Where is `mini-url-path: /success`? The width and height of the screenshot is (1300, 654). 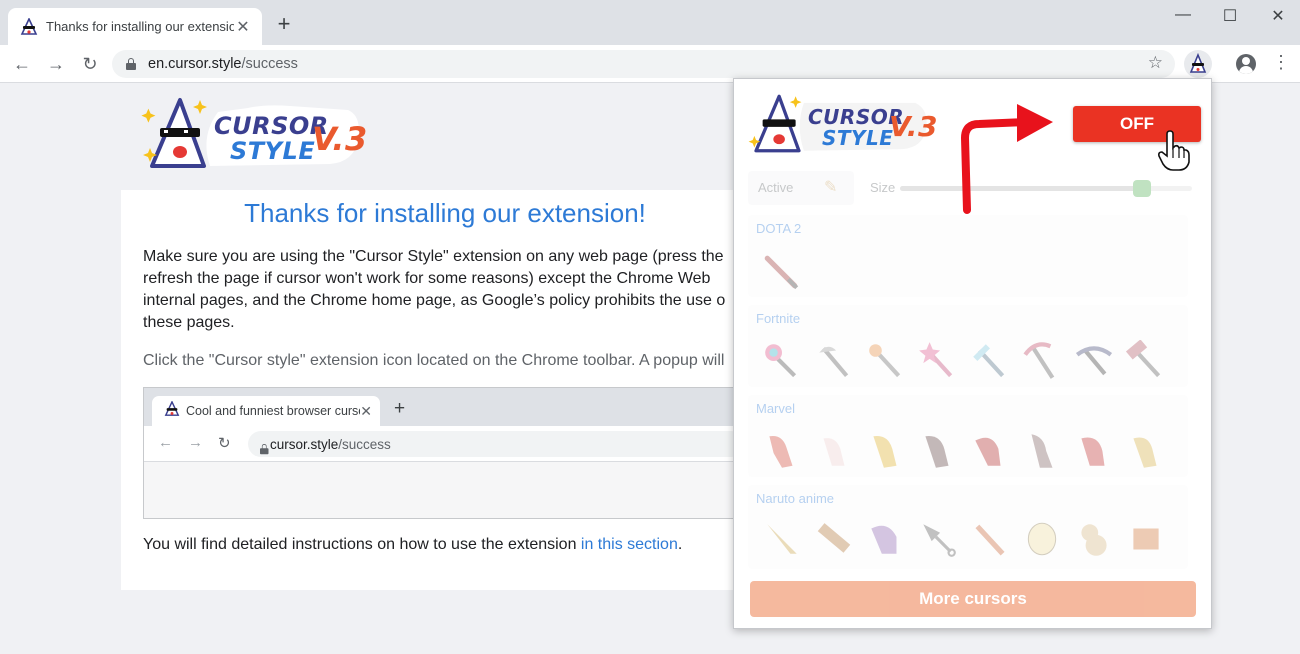
mini-url-path: /success is located at coordinates (364, 444).